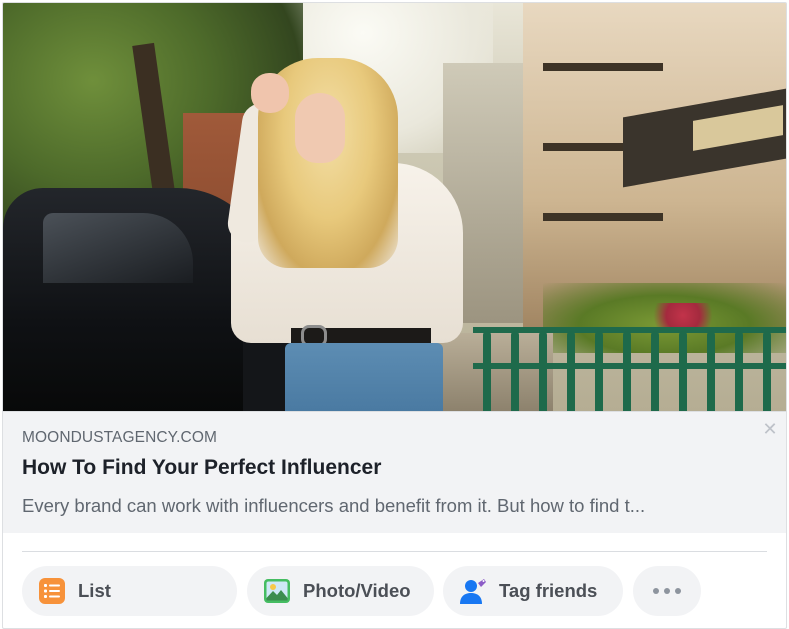 The width and height of the screenshot is (789, 629). I want to click on divider, so click(394, 551).